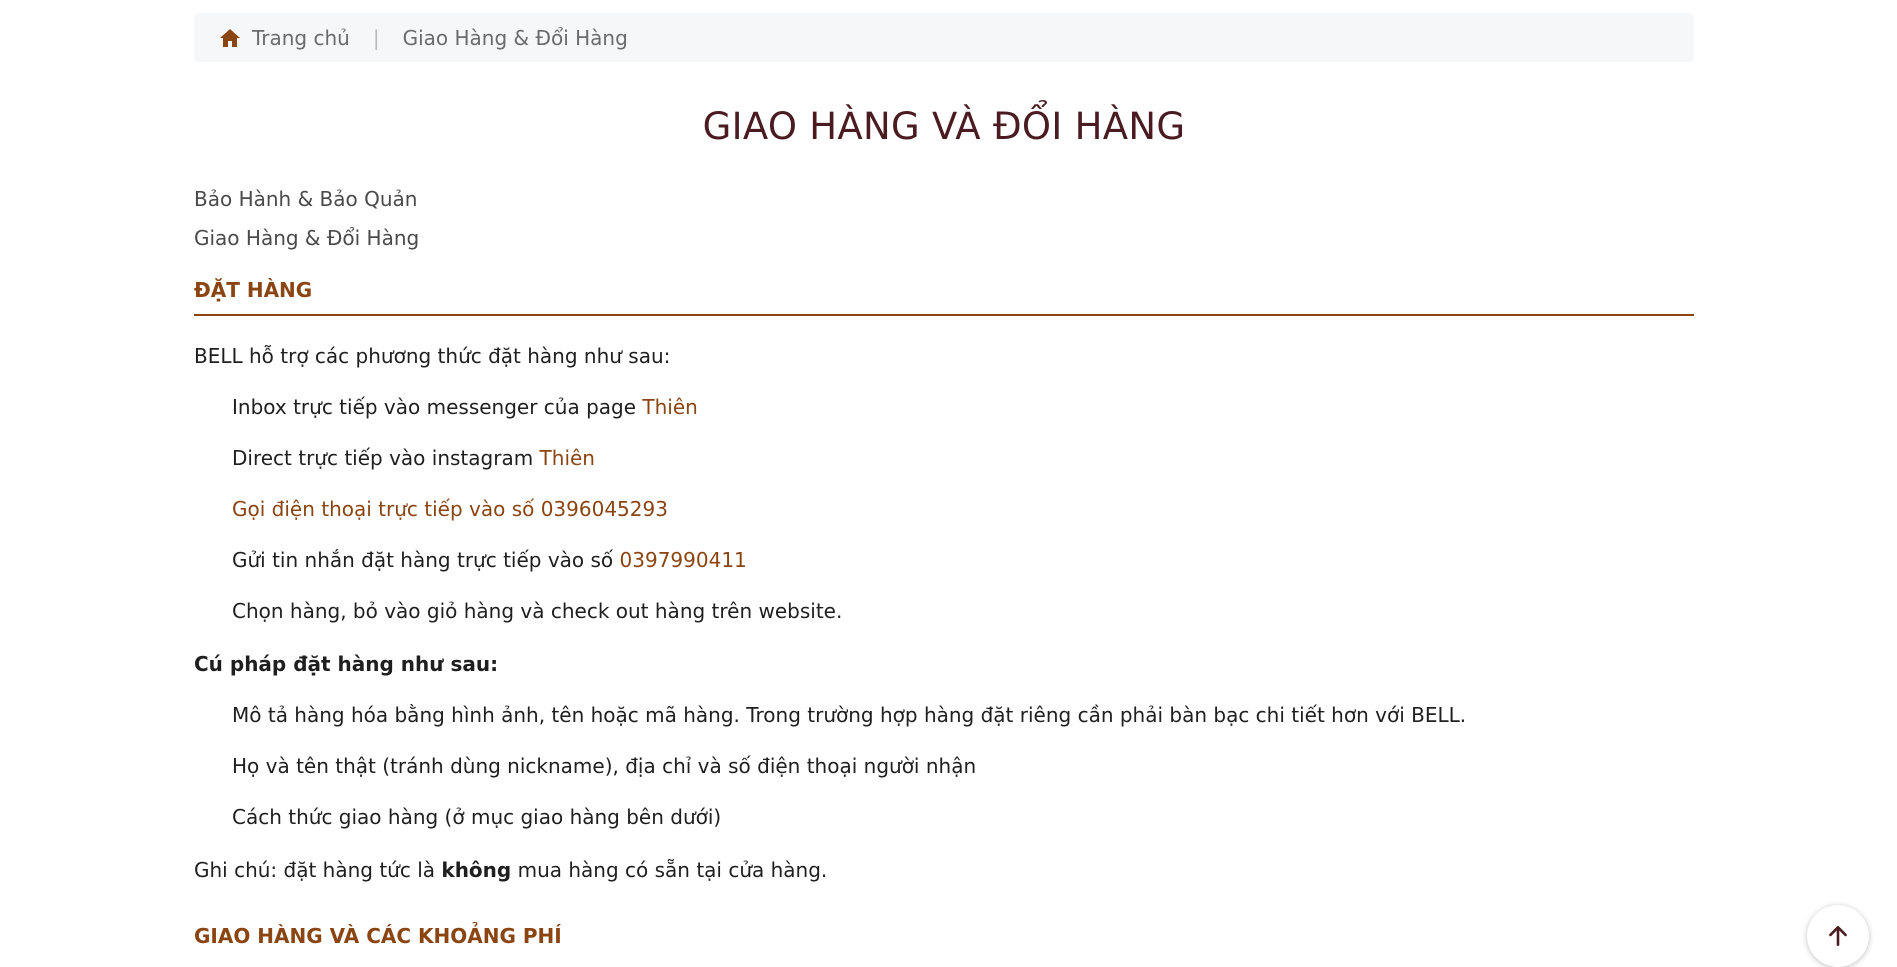 Image resolution: width=1897 pixels, height=967 pixels. What do you see at coordinates (567, 458) in the screenshot?
I see `instagram-link: Thiên` at bounding box center [567, 458].